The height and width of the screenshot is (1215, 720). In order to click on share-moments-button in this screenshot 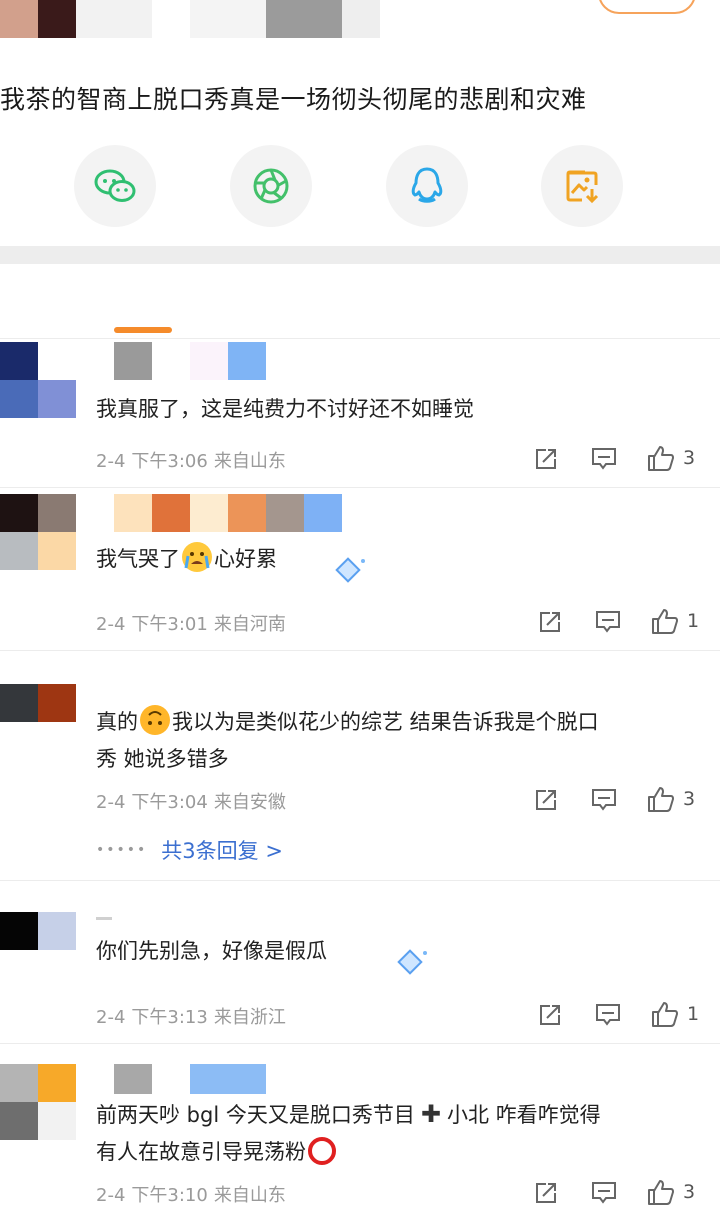, I will do `click(271, 186)`.